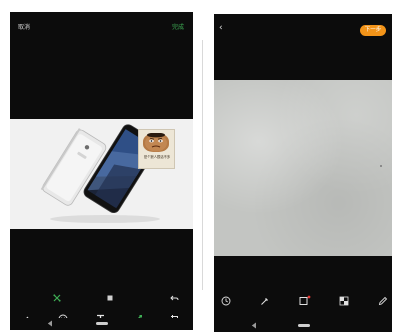  I want to click on meme-sticker: 是个狼人狠话不多, so click(156, 149).